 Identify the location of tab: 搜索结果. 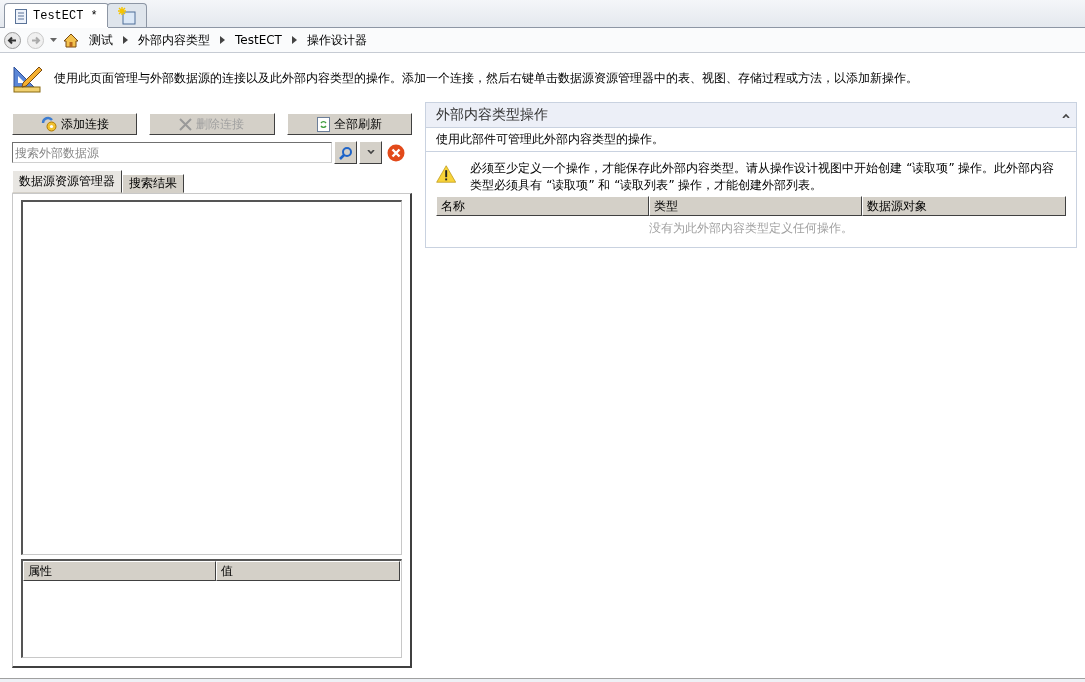
(153, 183).